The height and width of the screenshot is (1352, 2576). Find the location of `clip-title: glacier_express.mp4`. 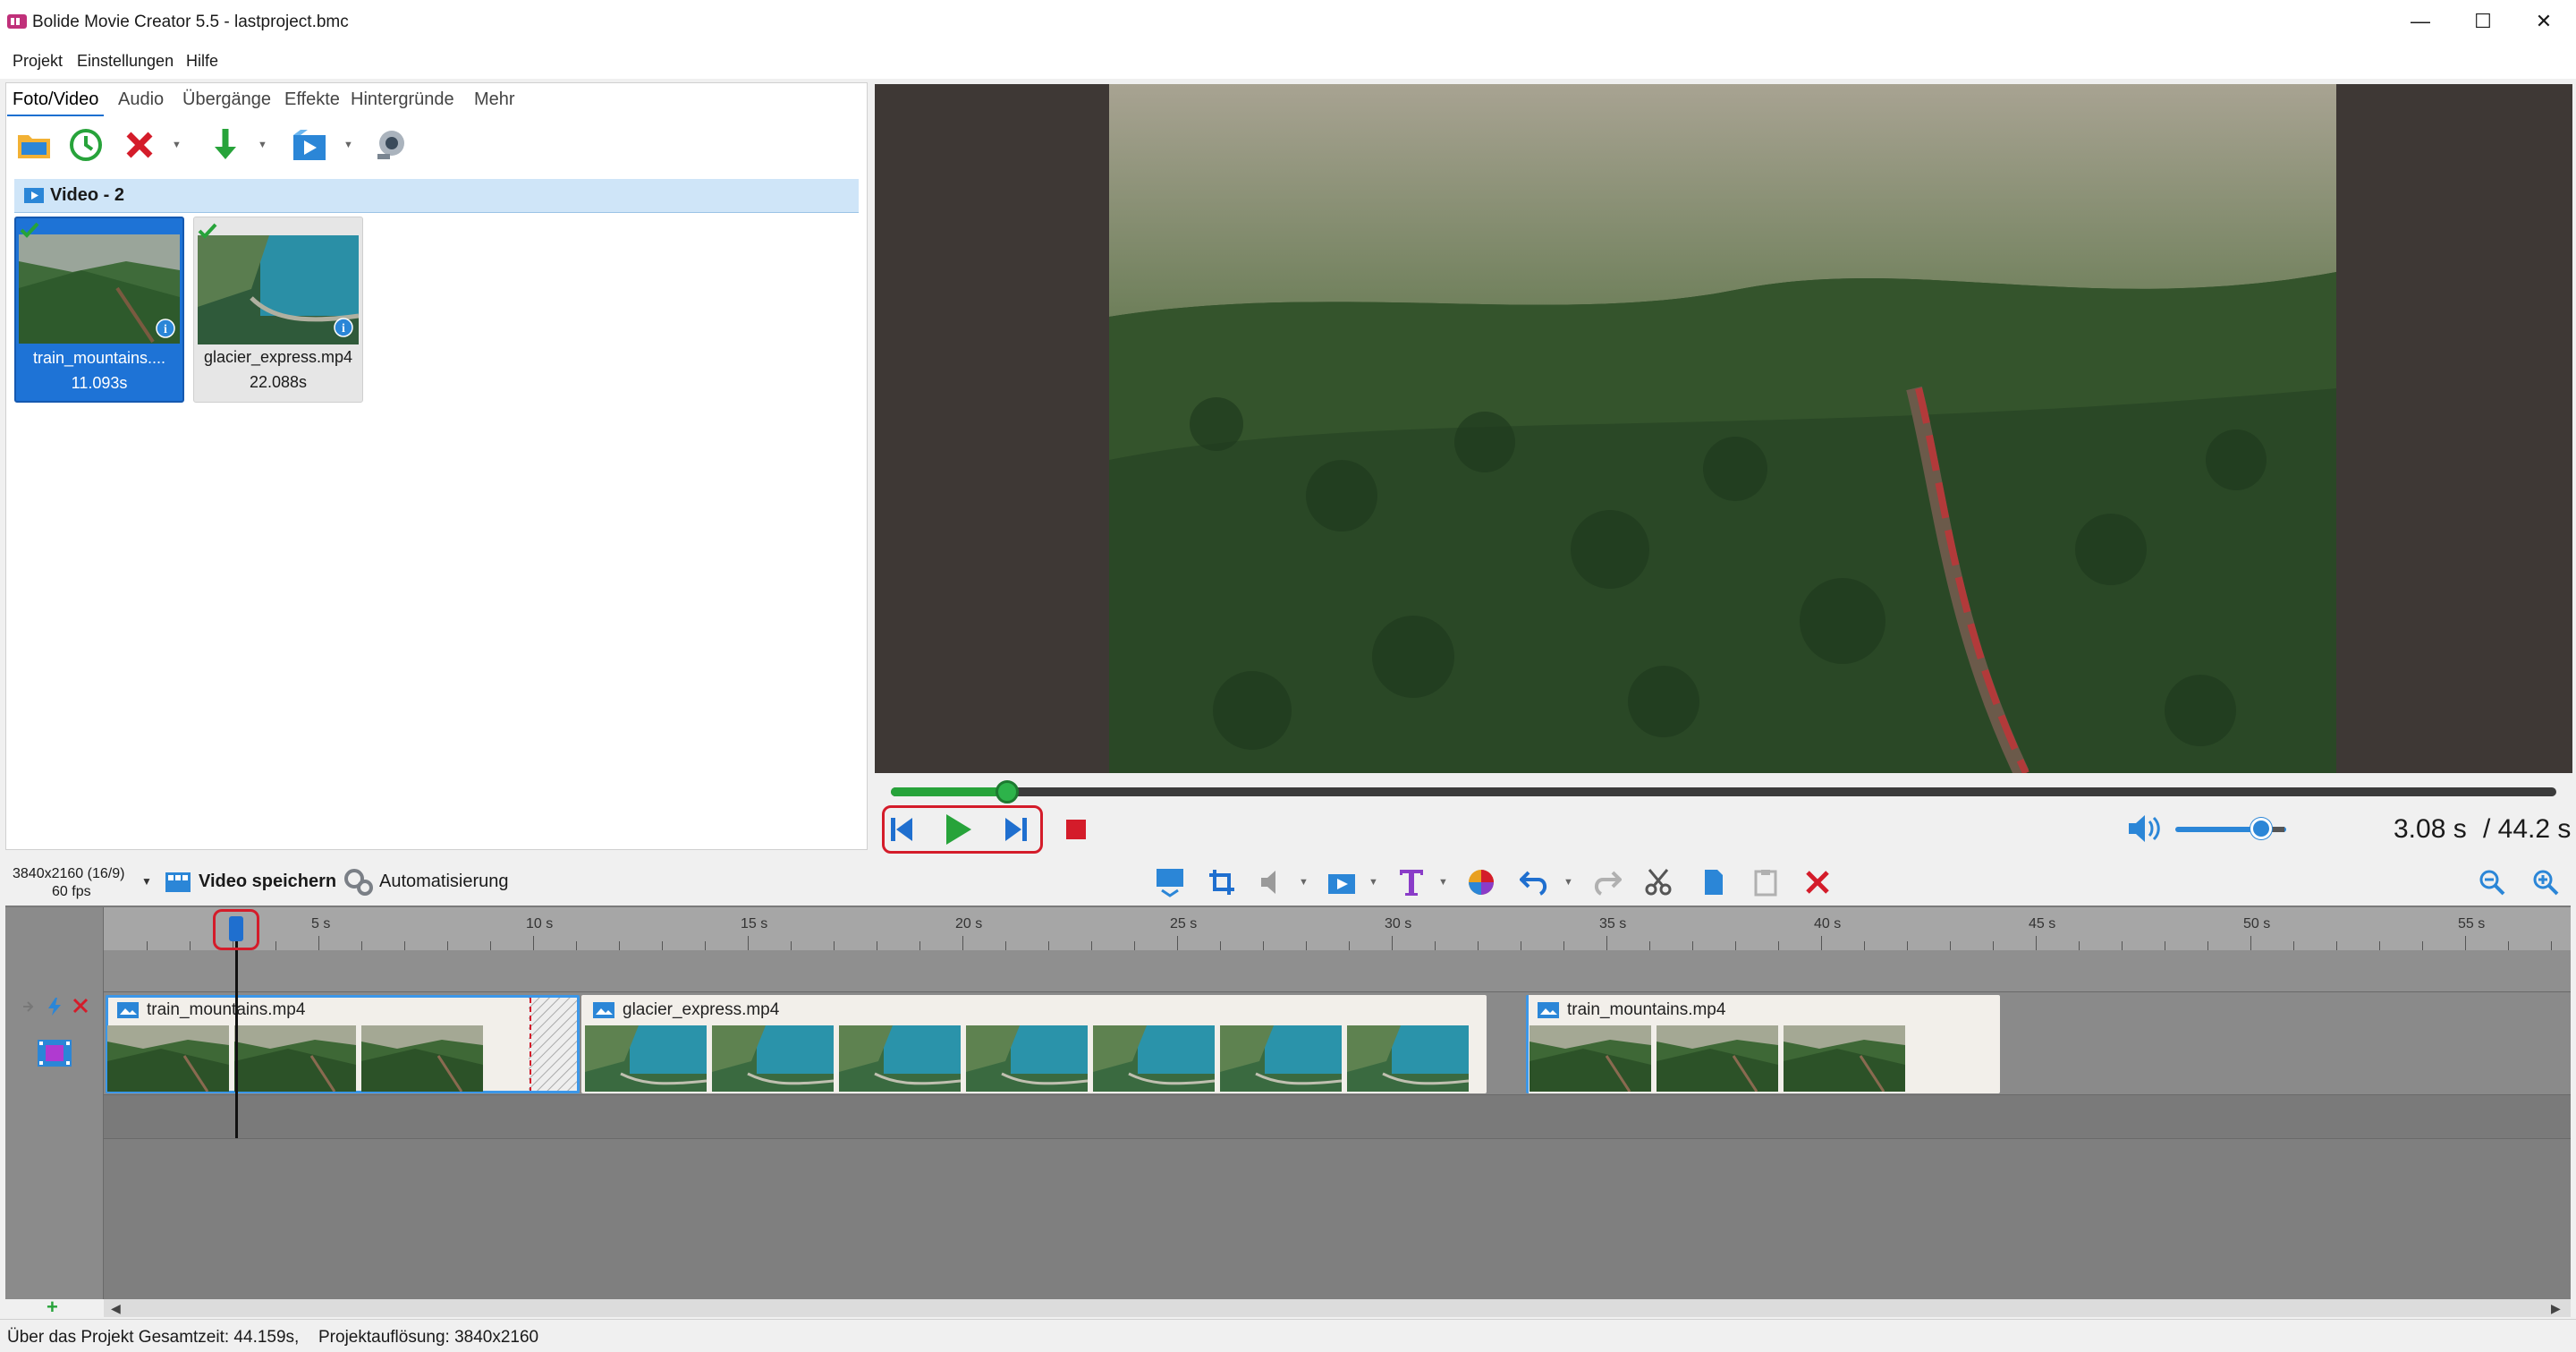

clip-title: glacier_express.mp4 is located at coordinates (701, 1009).